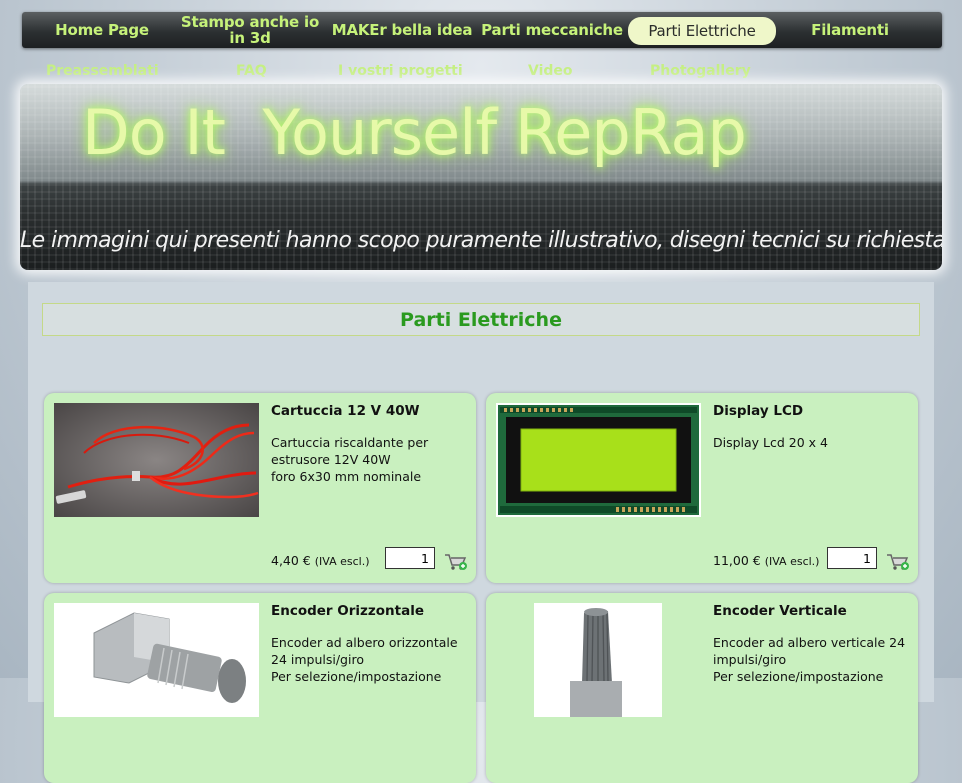  What do you see at coordinates (156, 660) in the screenshot?
I see `horizontal-encoder-image` at bounding box center [156, 660].